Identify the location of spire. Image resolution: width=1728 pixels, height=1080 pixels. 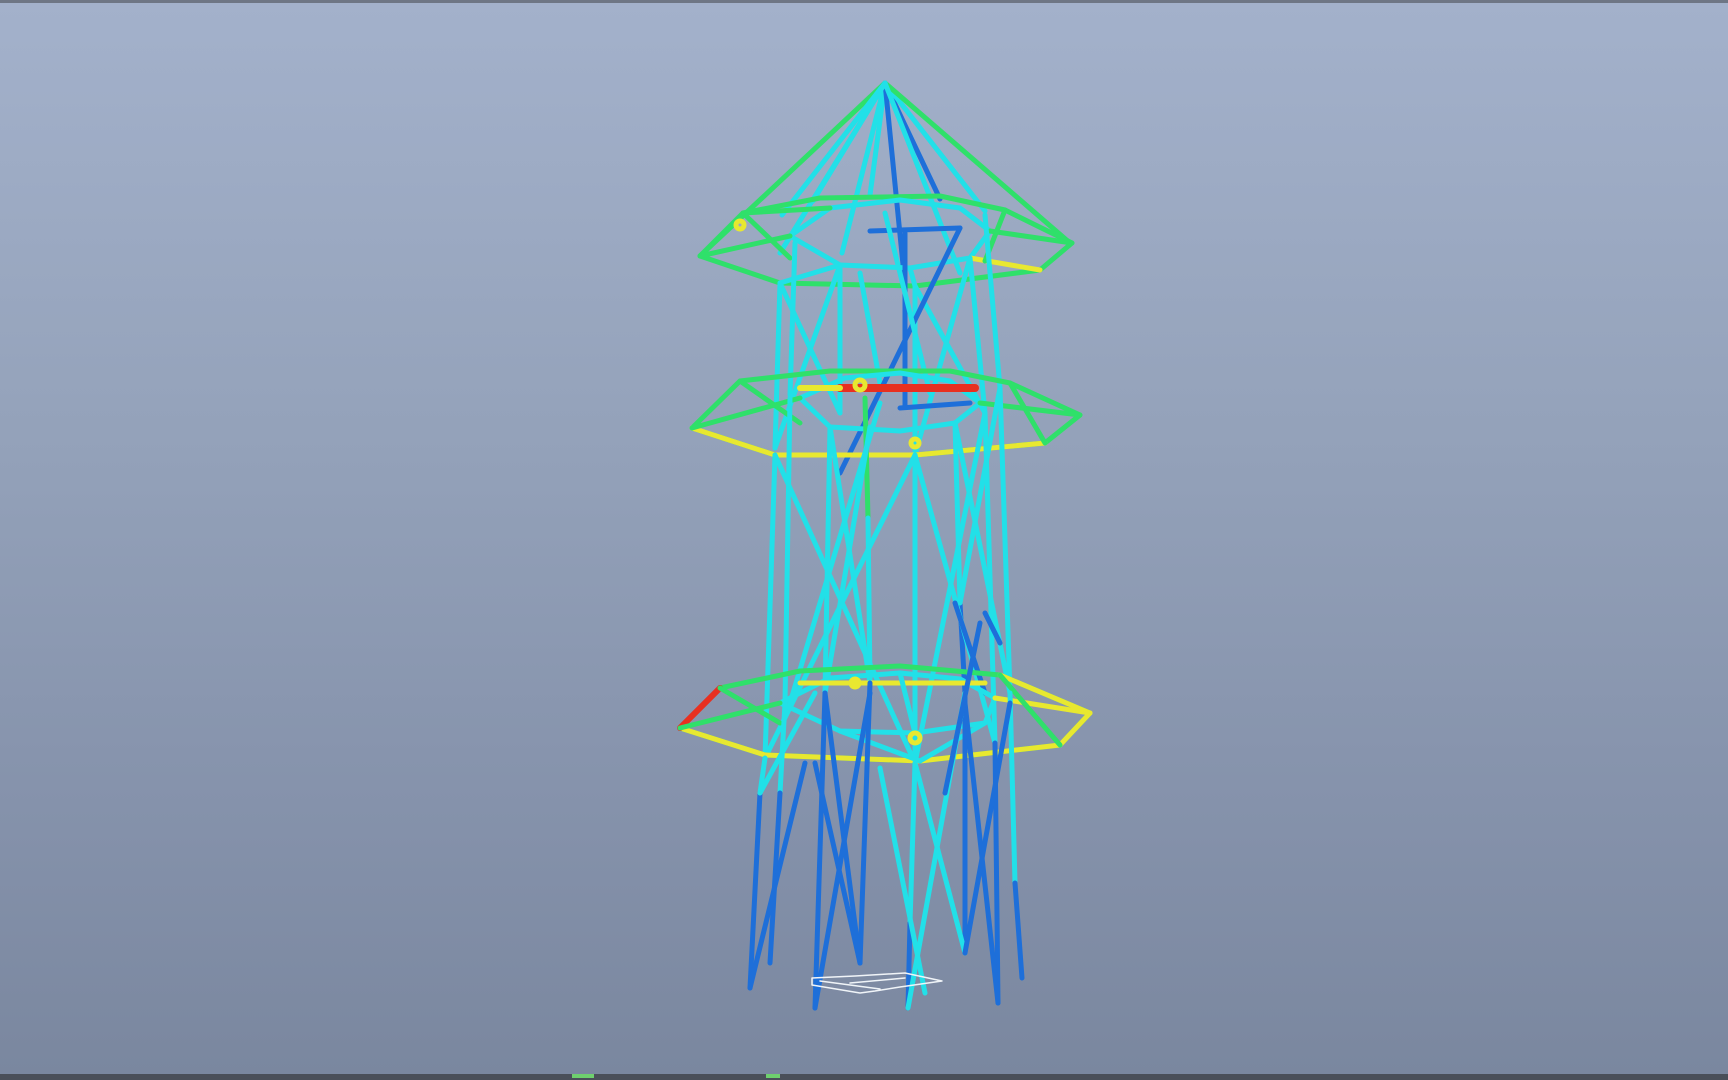
(885, 184).